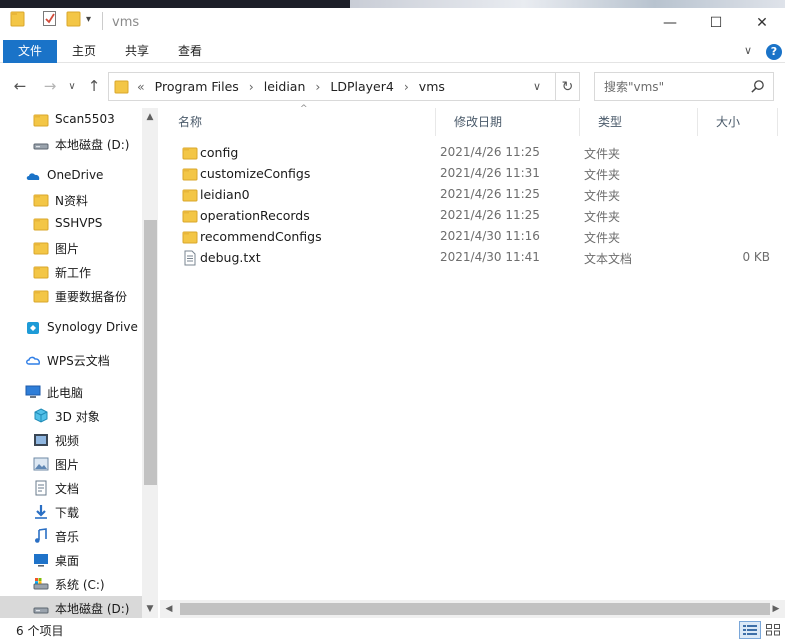 Image resolution: width=785 pixels, height=641 pixels. I want to click on horizontal-scrollbar: ◀ ▶, so click(472, 609).